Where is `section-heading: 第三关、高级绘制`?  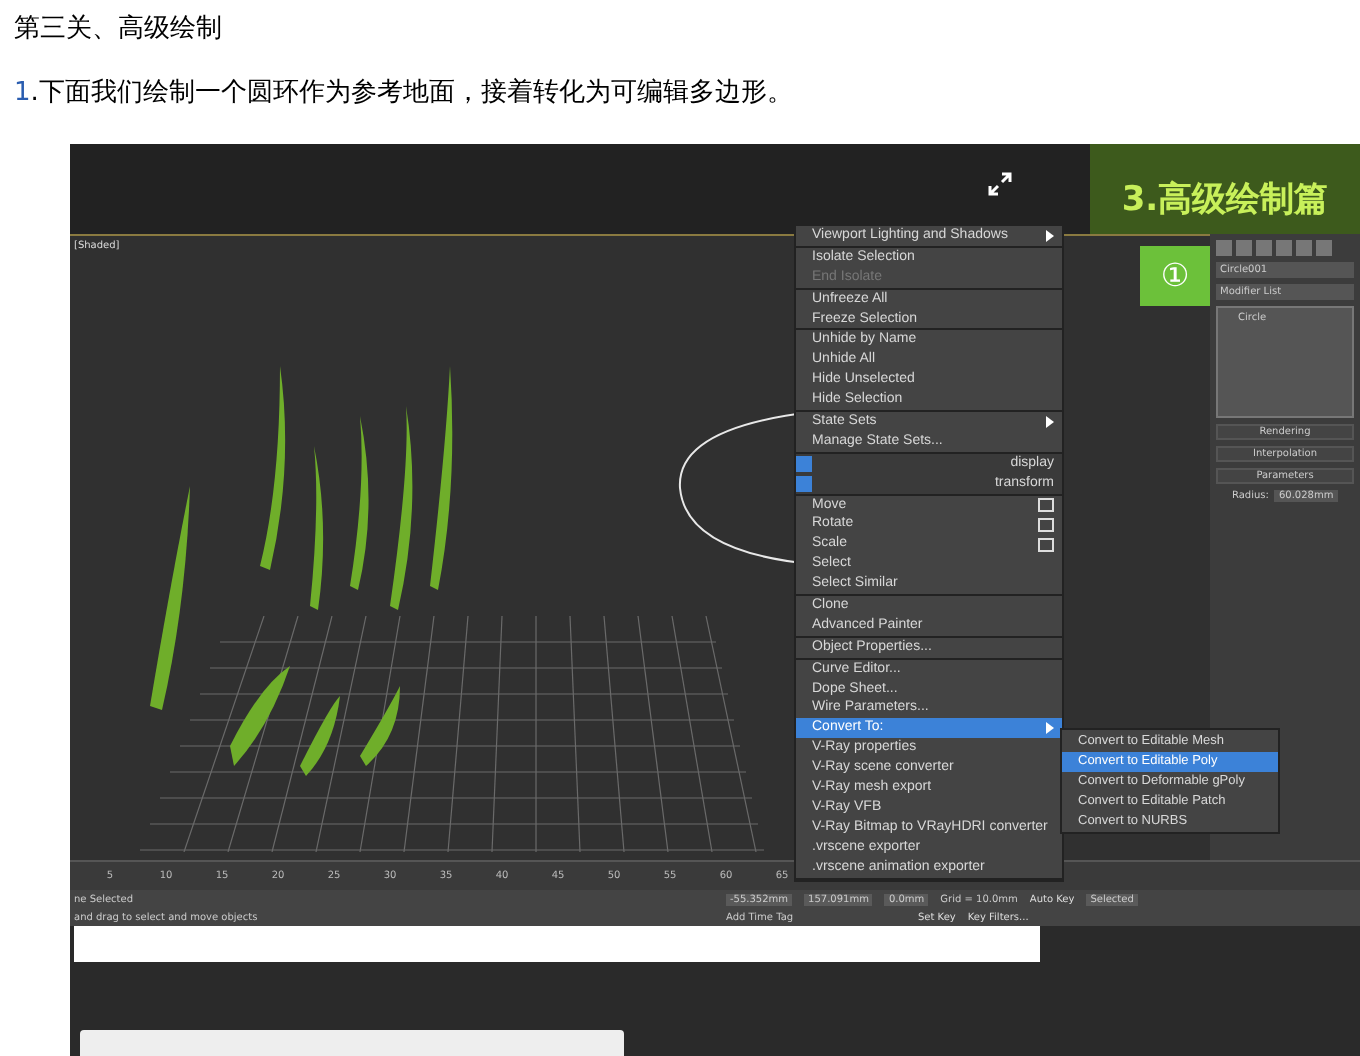
section-heading: 第三关、高级绘制 is located at coordinates (118, 30).